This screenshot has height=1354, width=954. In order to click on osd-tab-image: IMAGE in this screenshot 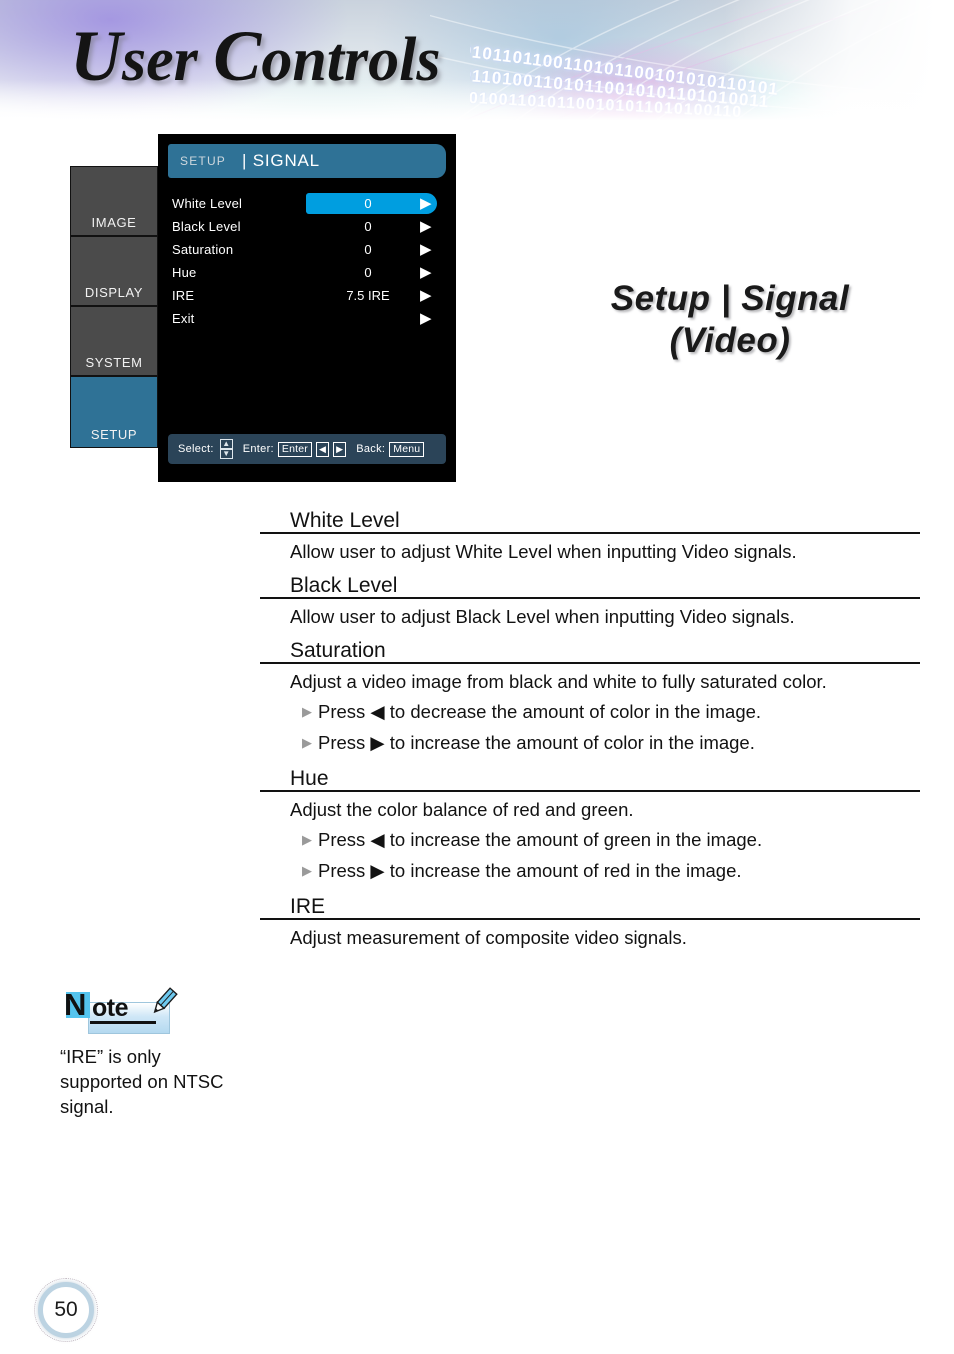, I will do `click(114, 201)`.